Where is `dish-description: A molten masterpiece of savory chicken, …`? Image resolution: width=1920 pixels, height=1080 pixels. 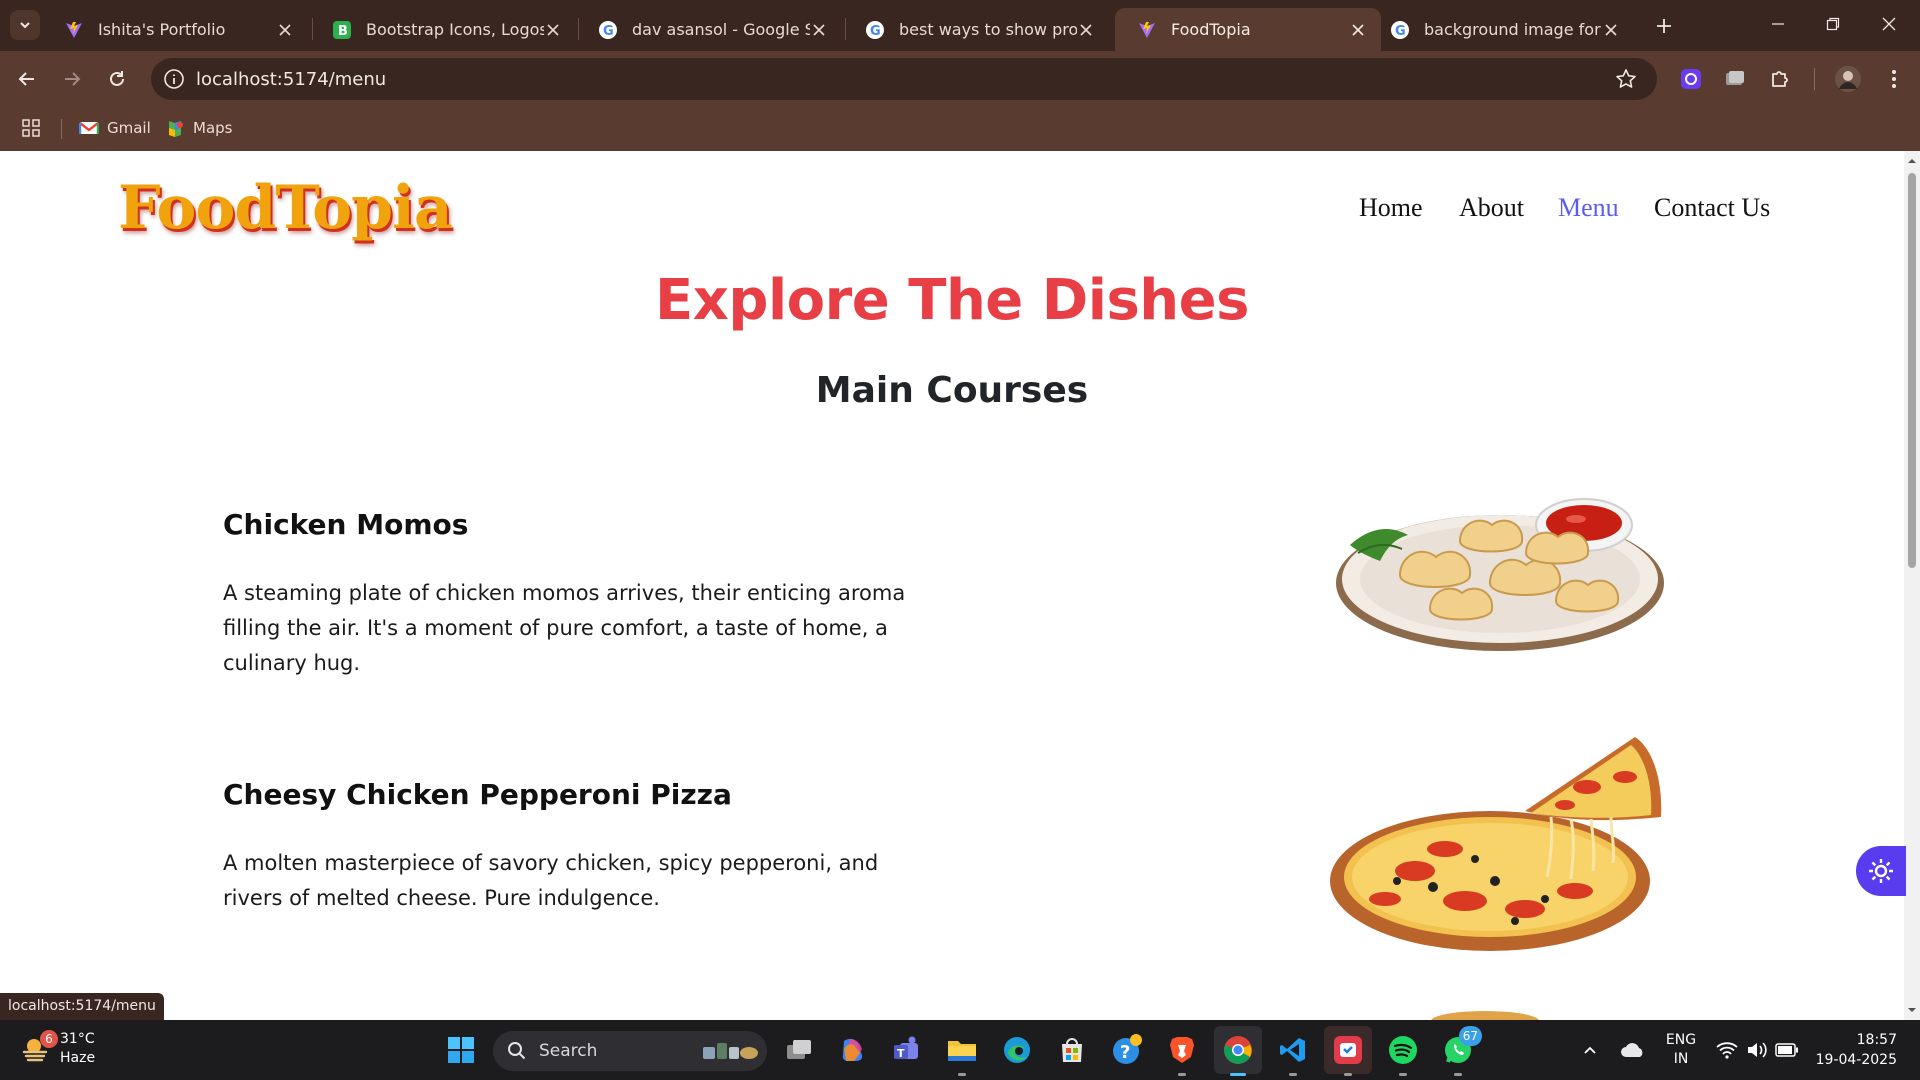 dish-description: A molten masterpiece of savory chicken, … is located at coordinates (551, 880).